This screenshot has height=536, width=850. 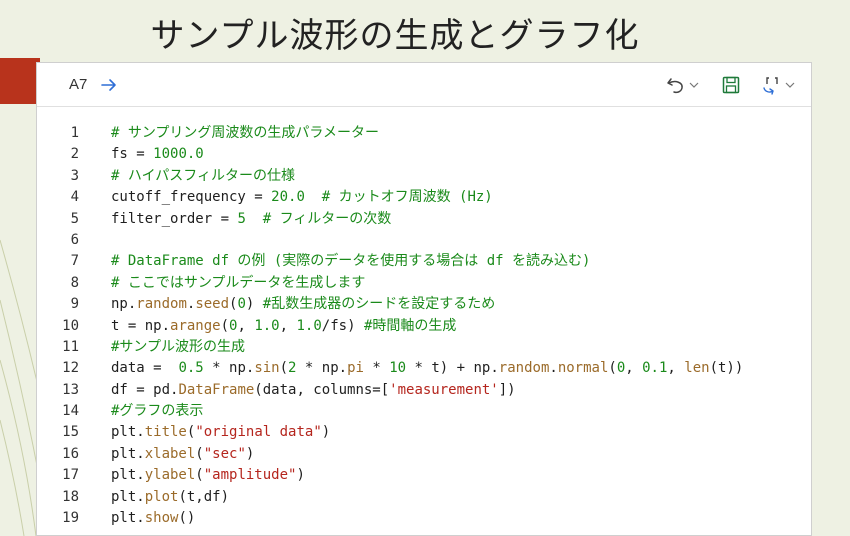 I want to click on code-line: 18 plt.plot(t,df), so click(x=424, y=497).